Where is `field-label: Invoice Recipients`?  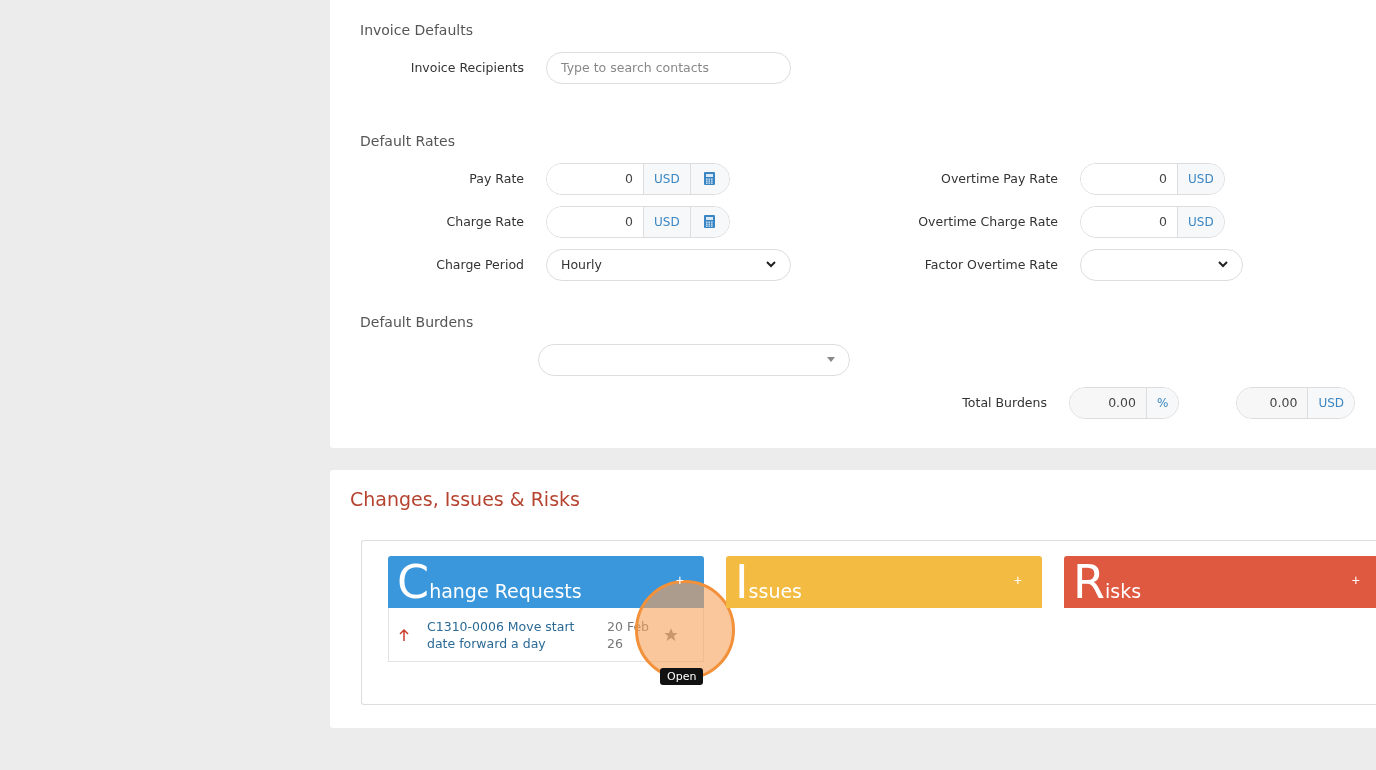 field-label: Invoice Recipients is located at coordinates (467, 67).